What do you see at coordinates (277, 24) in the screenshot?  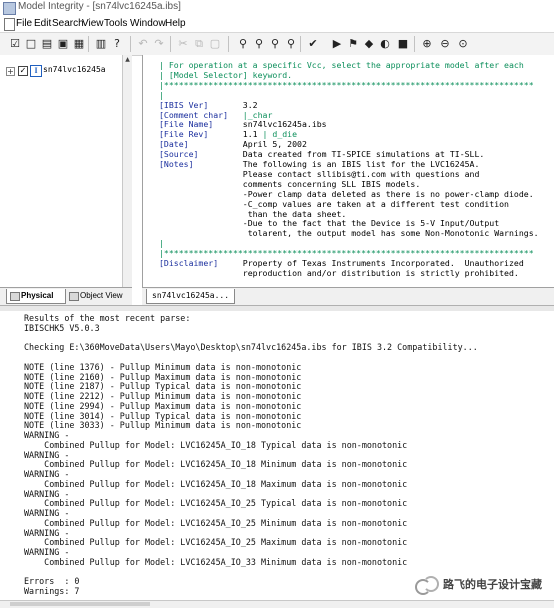 I see `menu-bar: File Edit Search View Tools Window Help` at bounding box center [277, 24].